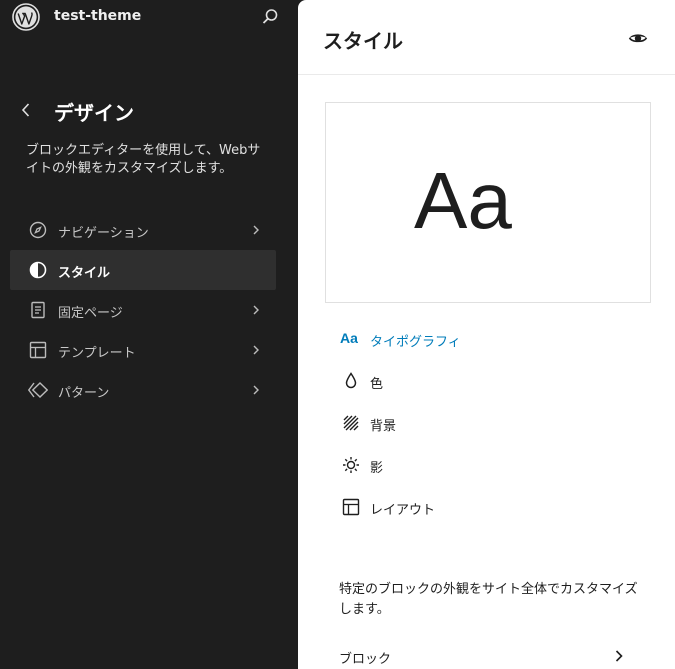  What do you see at coordinates (638, 38) in the screenshot?
I see `eye-icon` at bounding box center [638, 38].